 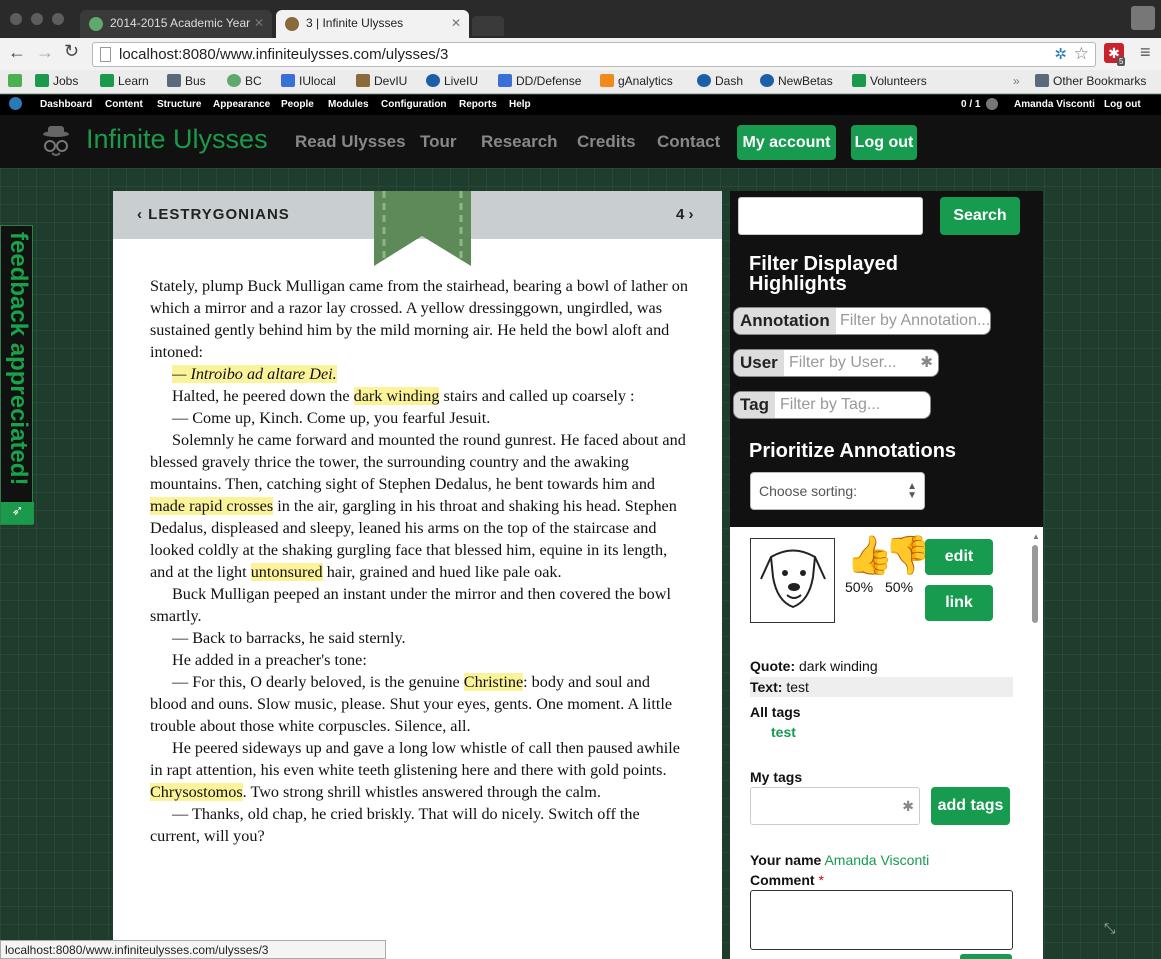 What do you see at coordinates (1143, 18) in the screenshot?
I see `profile-icon` at bounding box center [1143, 18].